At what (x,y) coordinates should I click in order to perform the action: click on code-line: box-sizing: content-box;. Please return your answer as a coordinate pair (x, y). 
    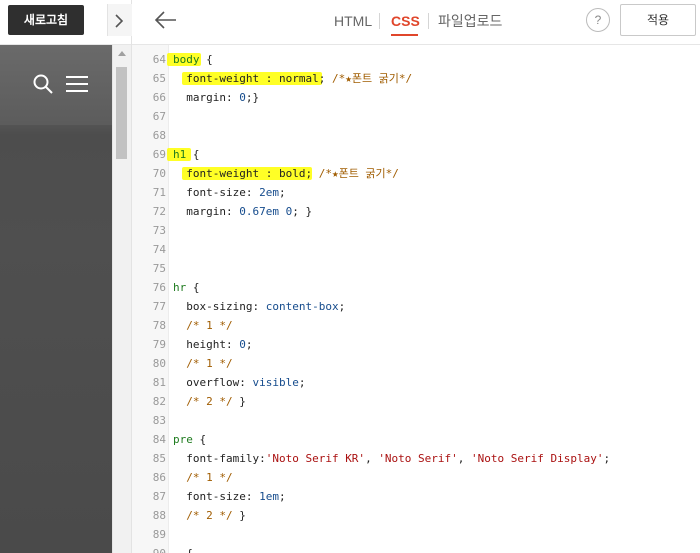
    Looking at the image, I should click on (259, 306).